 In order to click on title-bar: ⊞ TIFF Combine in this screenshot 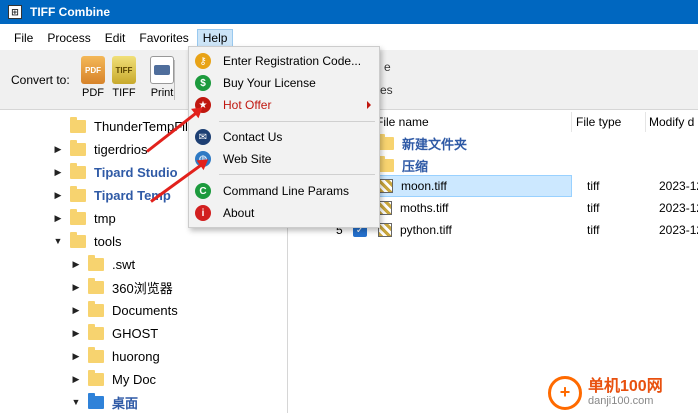, I will do `click(349, 12)`.